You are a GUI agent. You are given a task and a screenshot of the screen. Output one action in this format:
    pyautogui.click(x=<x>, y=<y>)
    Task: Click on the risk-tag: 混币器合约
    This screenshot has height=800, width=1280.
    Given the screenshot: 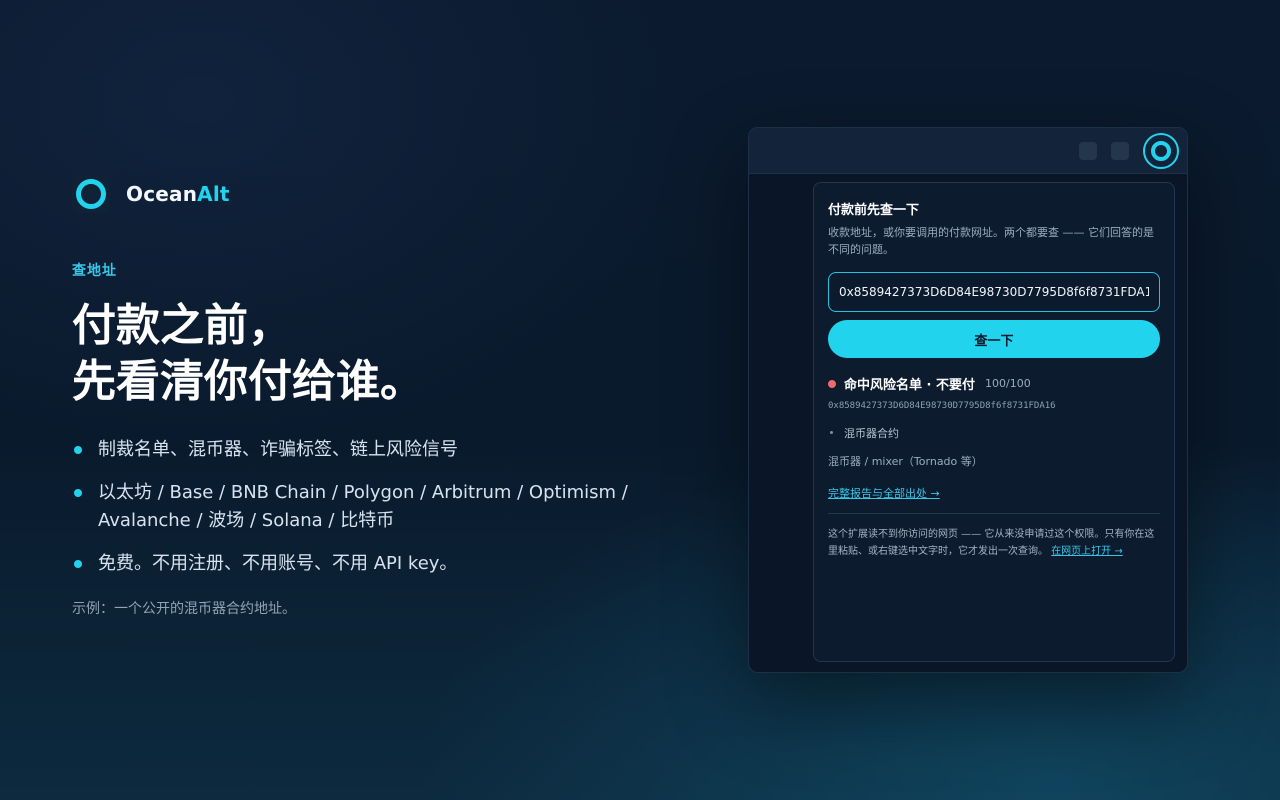 What is the action you would take?
    pyautogui.click(x=994, y=433)
    